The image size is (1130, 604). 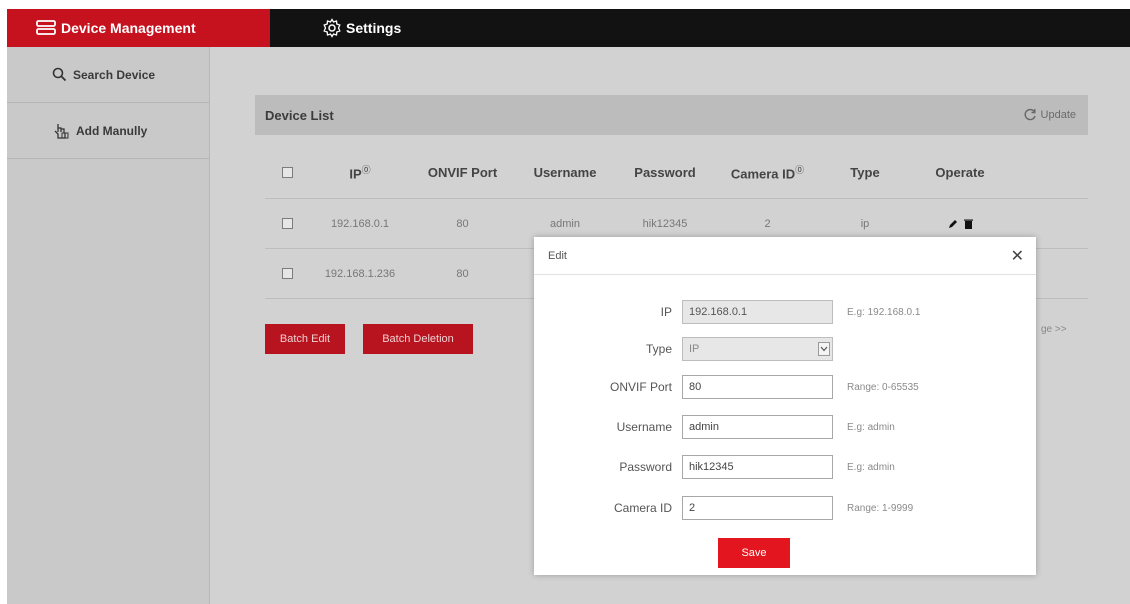 I want to click on column-header-ip: IP⓪, so click(x=360, y=173).